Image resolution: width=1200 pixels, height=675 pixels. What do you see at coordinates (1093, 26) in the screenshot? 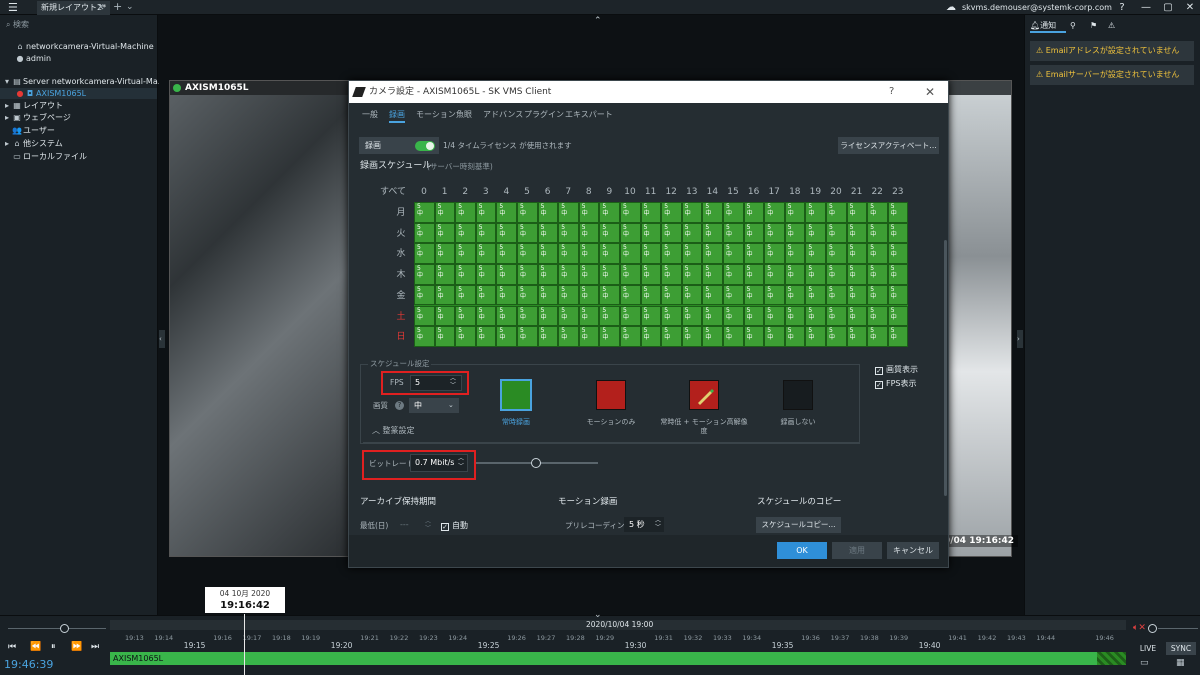
I see `bookmark-icon: ⚑` at bounding box center [1093, 26].